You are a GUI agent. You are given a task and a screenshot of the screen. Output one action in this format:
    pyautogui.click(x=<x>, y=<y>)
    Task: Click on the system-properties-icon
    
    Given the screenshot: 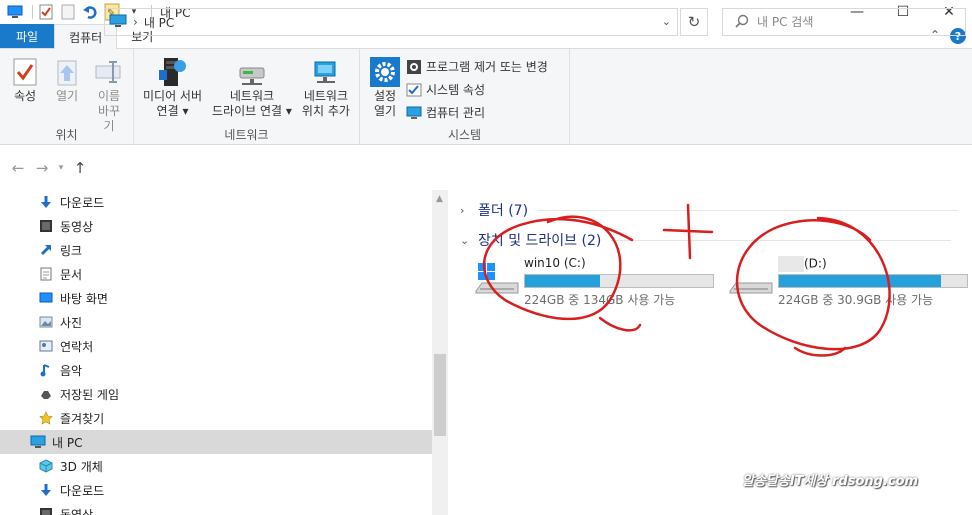 What is the action you would take?
    pyautogui.click(x=414, y=90)
    